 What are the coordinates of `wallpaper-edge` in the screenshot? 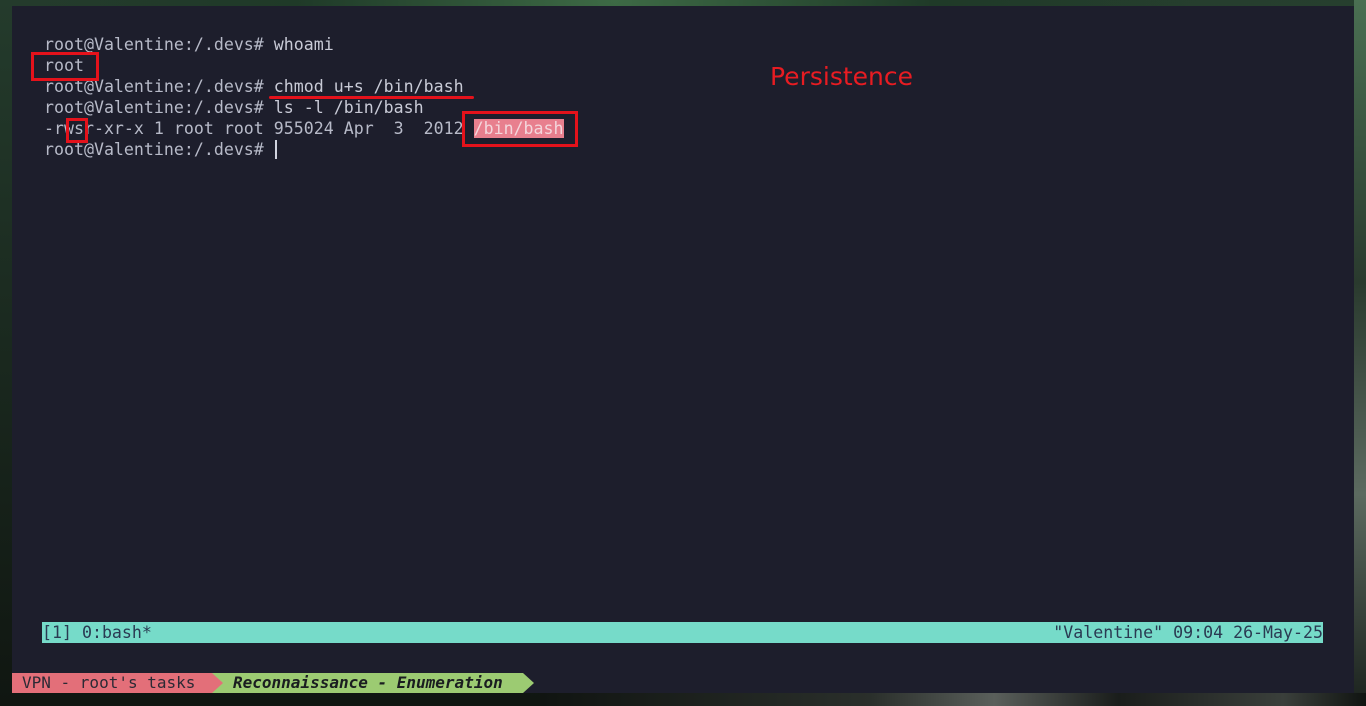 It's located at (1360, 353).